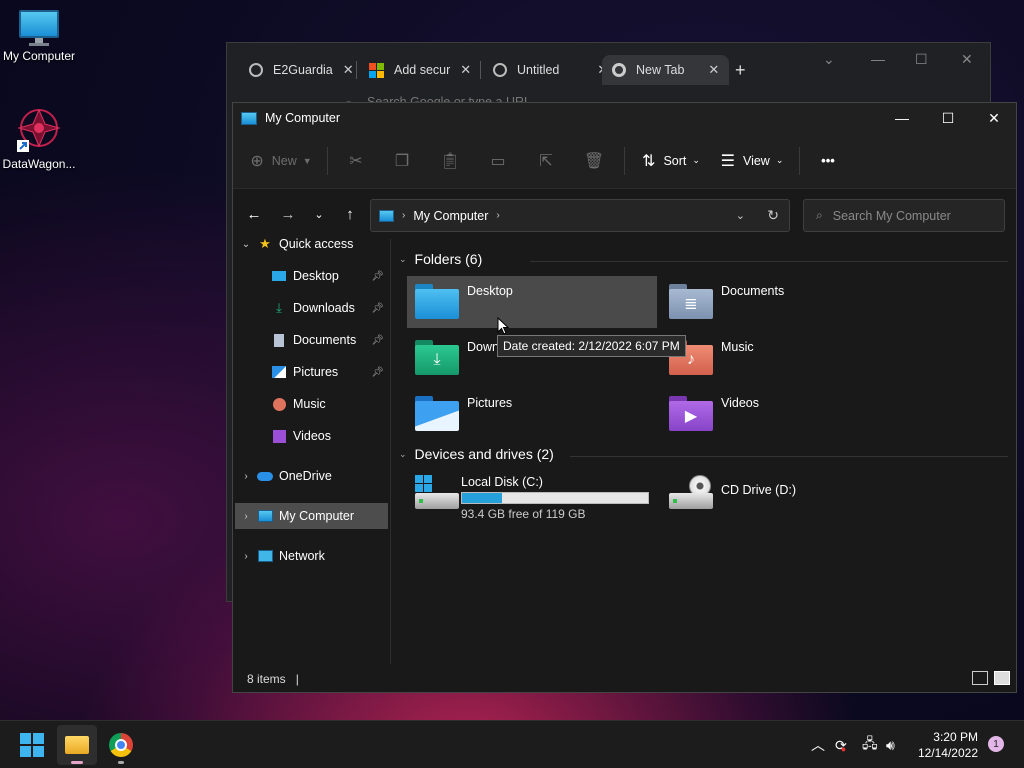 The image size is (1024, 768). I want to click on forward-button: →, so click(288, 214).